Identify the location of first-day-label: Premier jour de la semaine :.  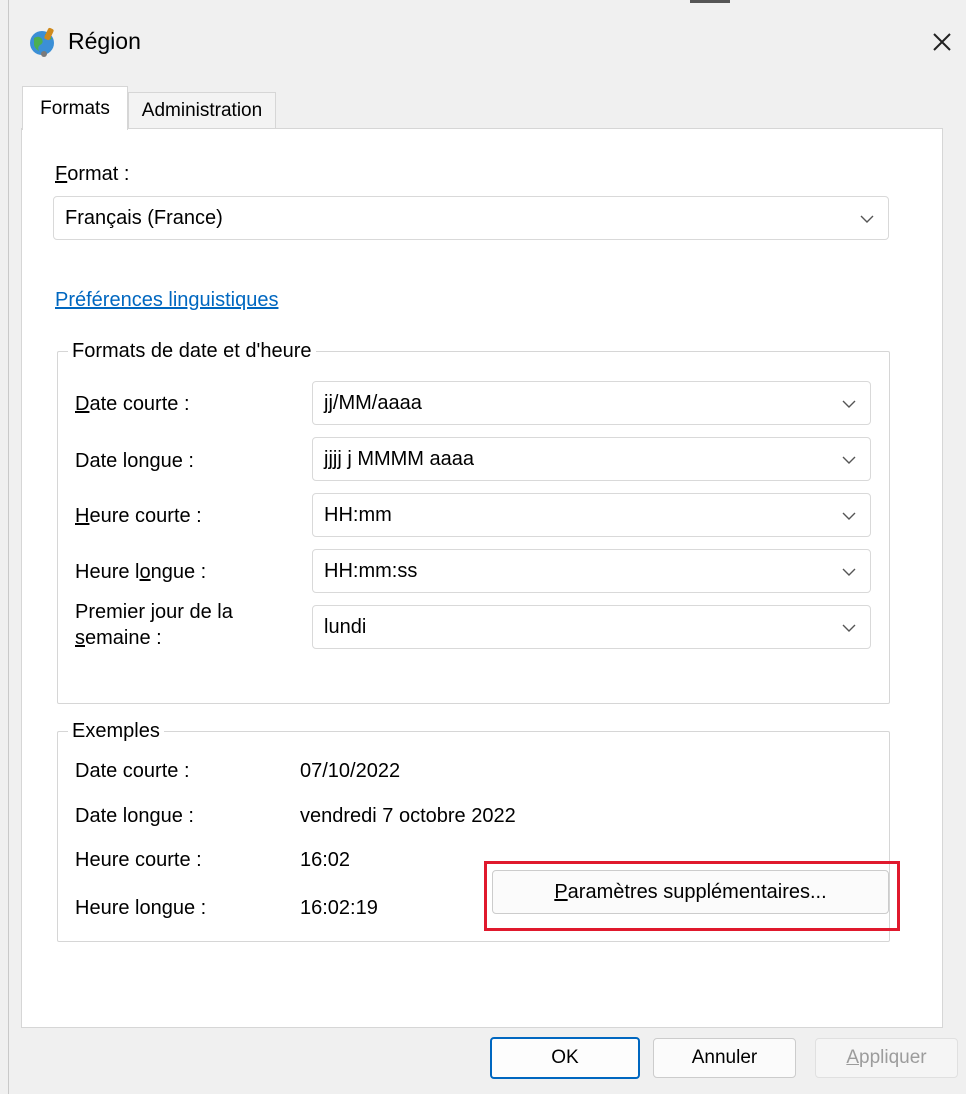
(154, 625).